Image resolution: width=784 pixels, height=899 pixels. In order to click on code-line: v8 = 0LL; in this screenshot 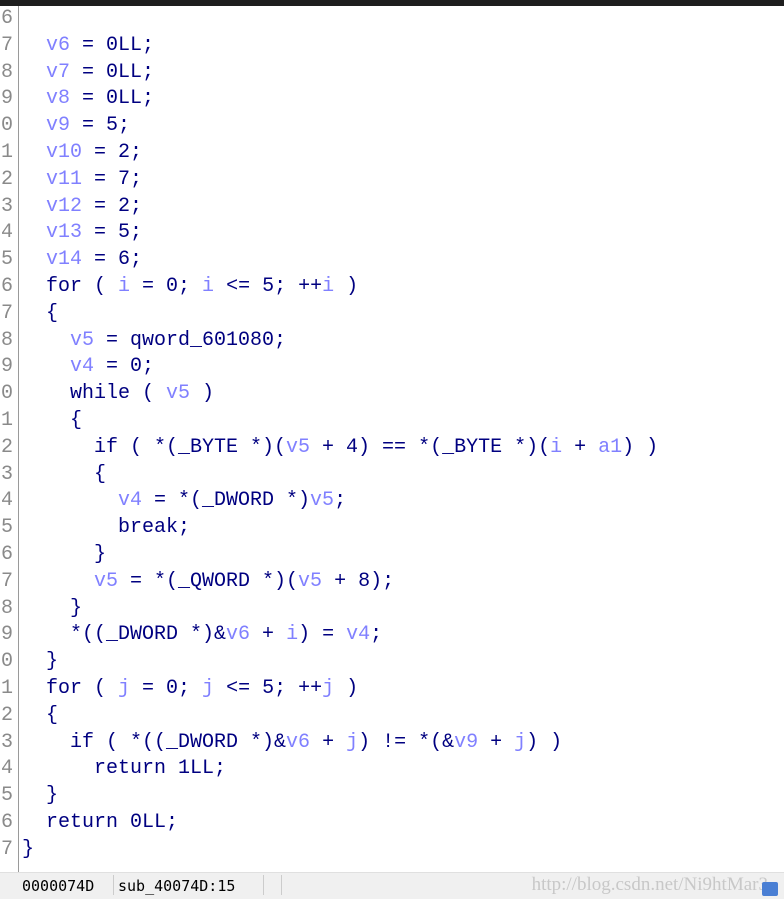, I will do `click(100, 99)`.